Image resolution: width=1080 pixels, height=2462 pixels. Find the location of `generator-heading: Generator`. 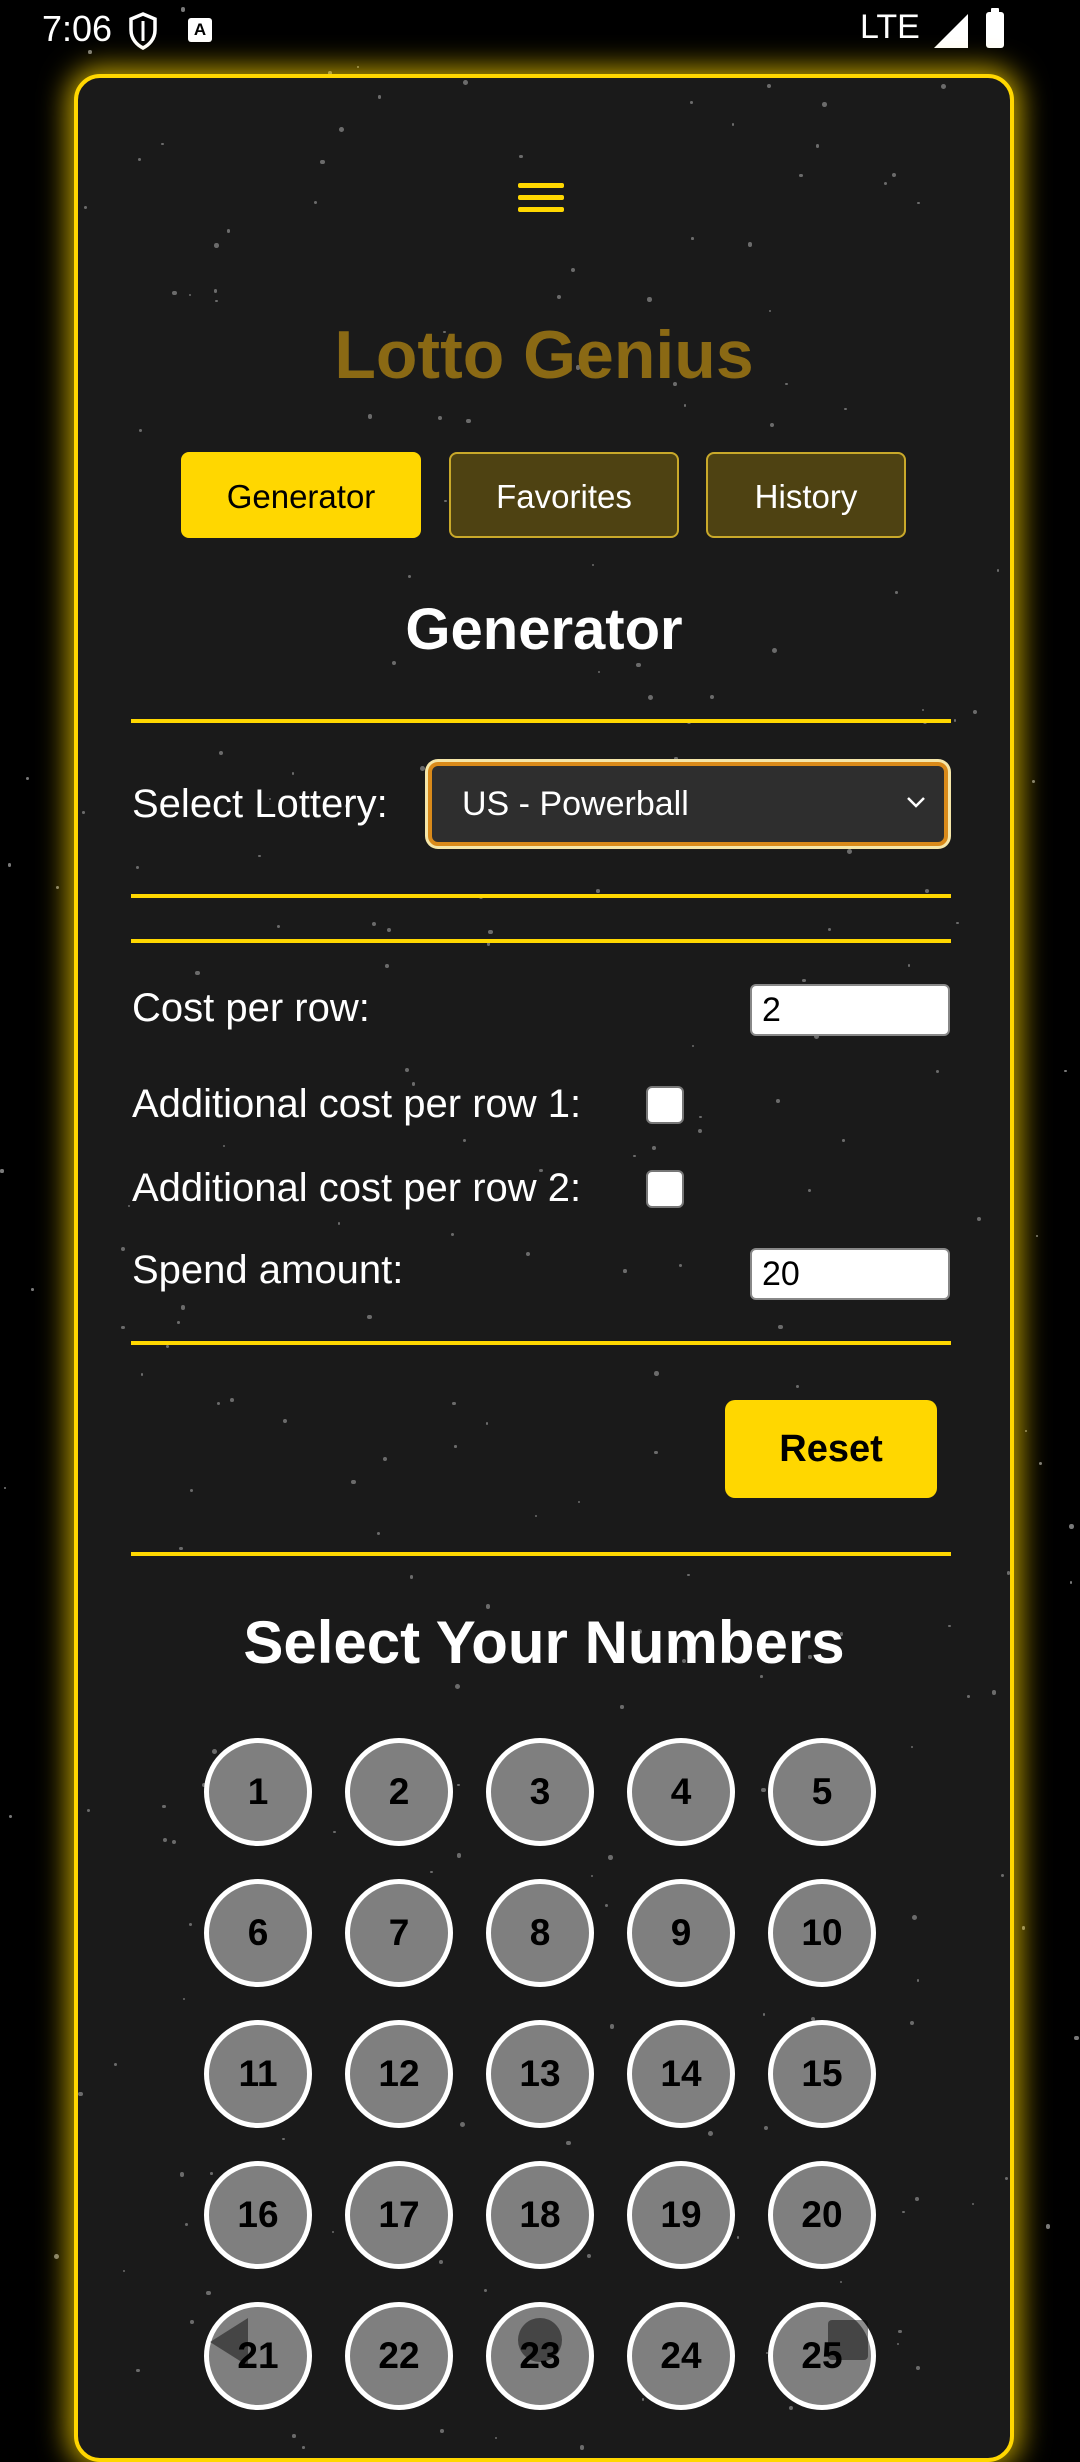

generator-heading: Generator is located at coordinates (544, 629).